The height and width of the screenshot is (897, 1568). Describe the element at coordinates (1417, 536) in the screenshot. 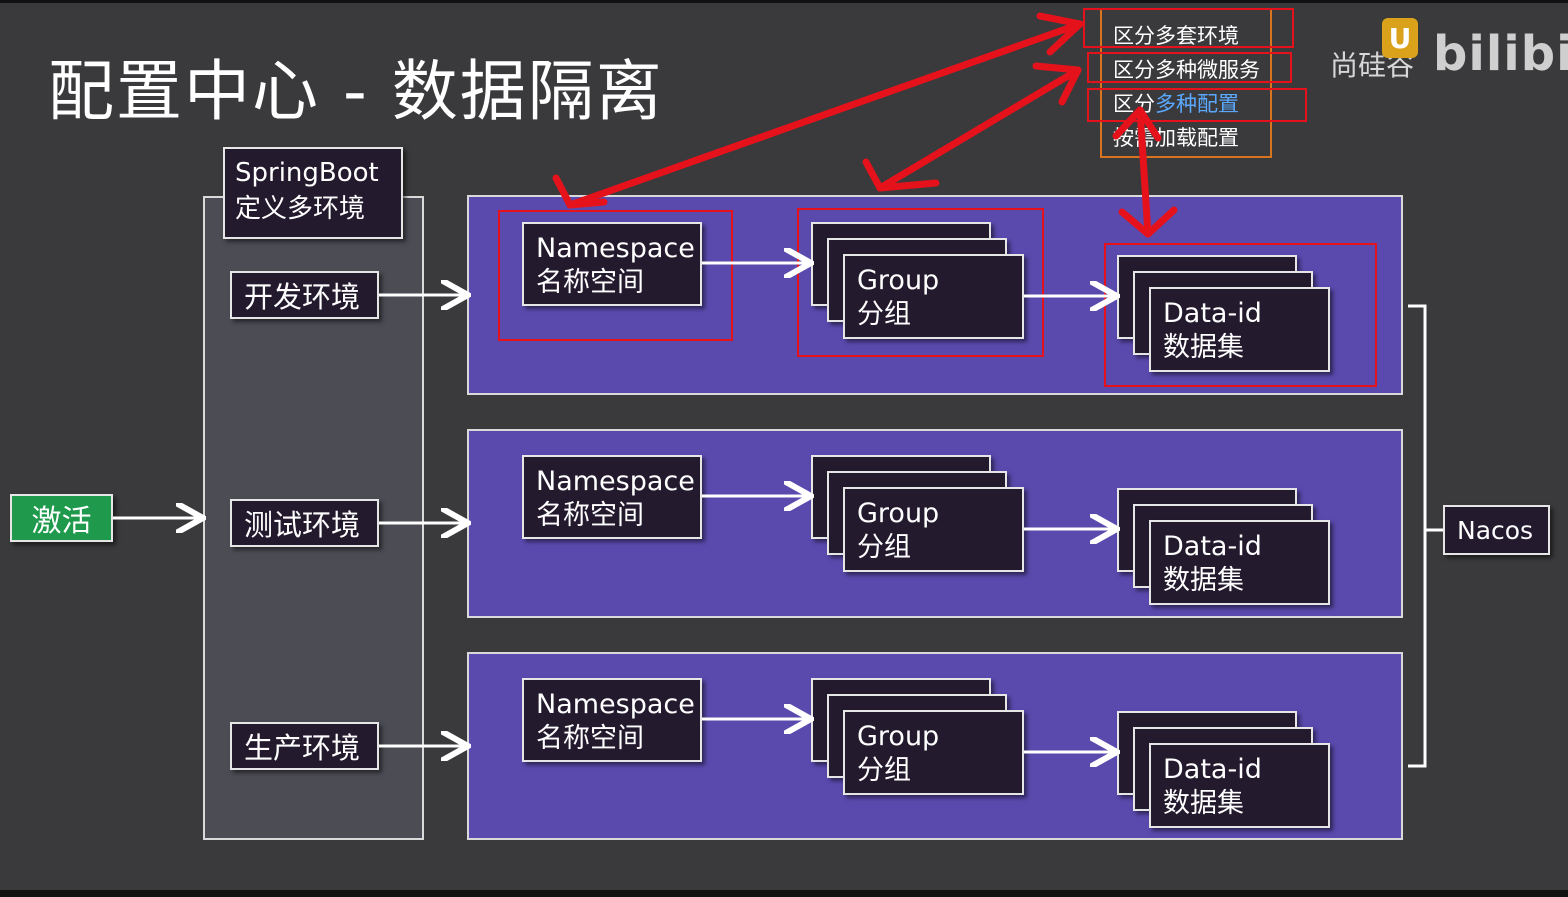

I see `nacos-bracket` at that location.